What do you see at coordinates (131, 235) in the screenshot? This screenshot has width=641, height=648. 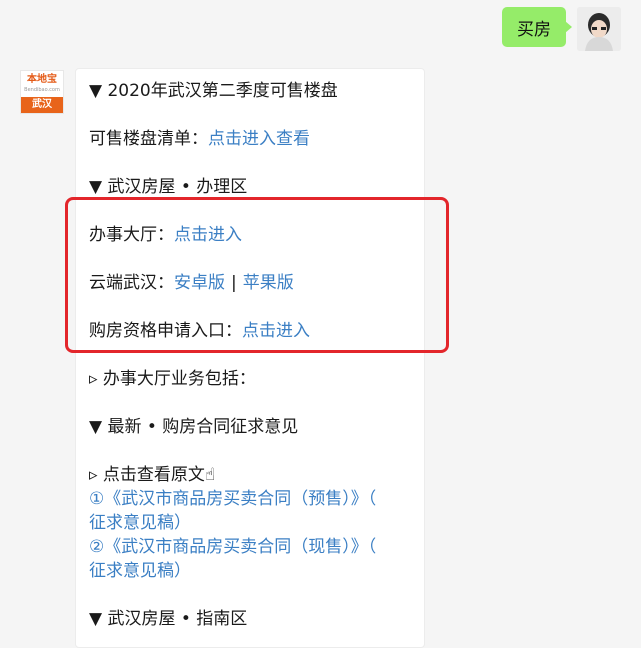 I see `office-hall-label: 办事大厅：` at bounding box center [131, 235].